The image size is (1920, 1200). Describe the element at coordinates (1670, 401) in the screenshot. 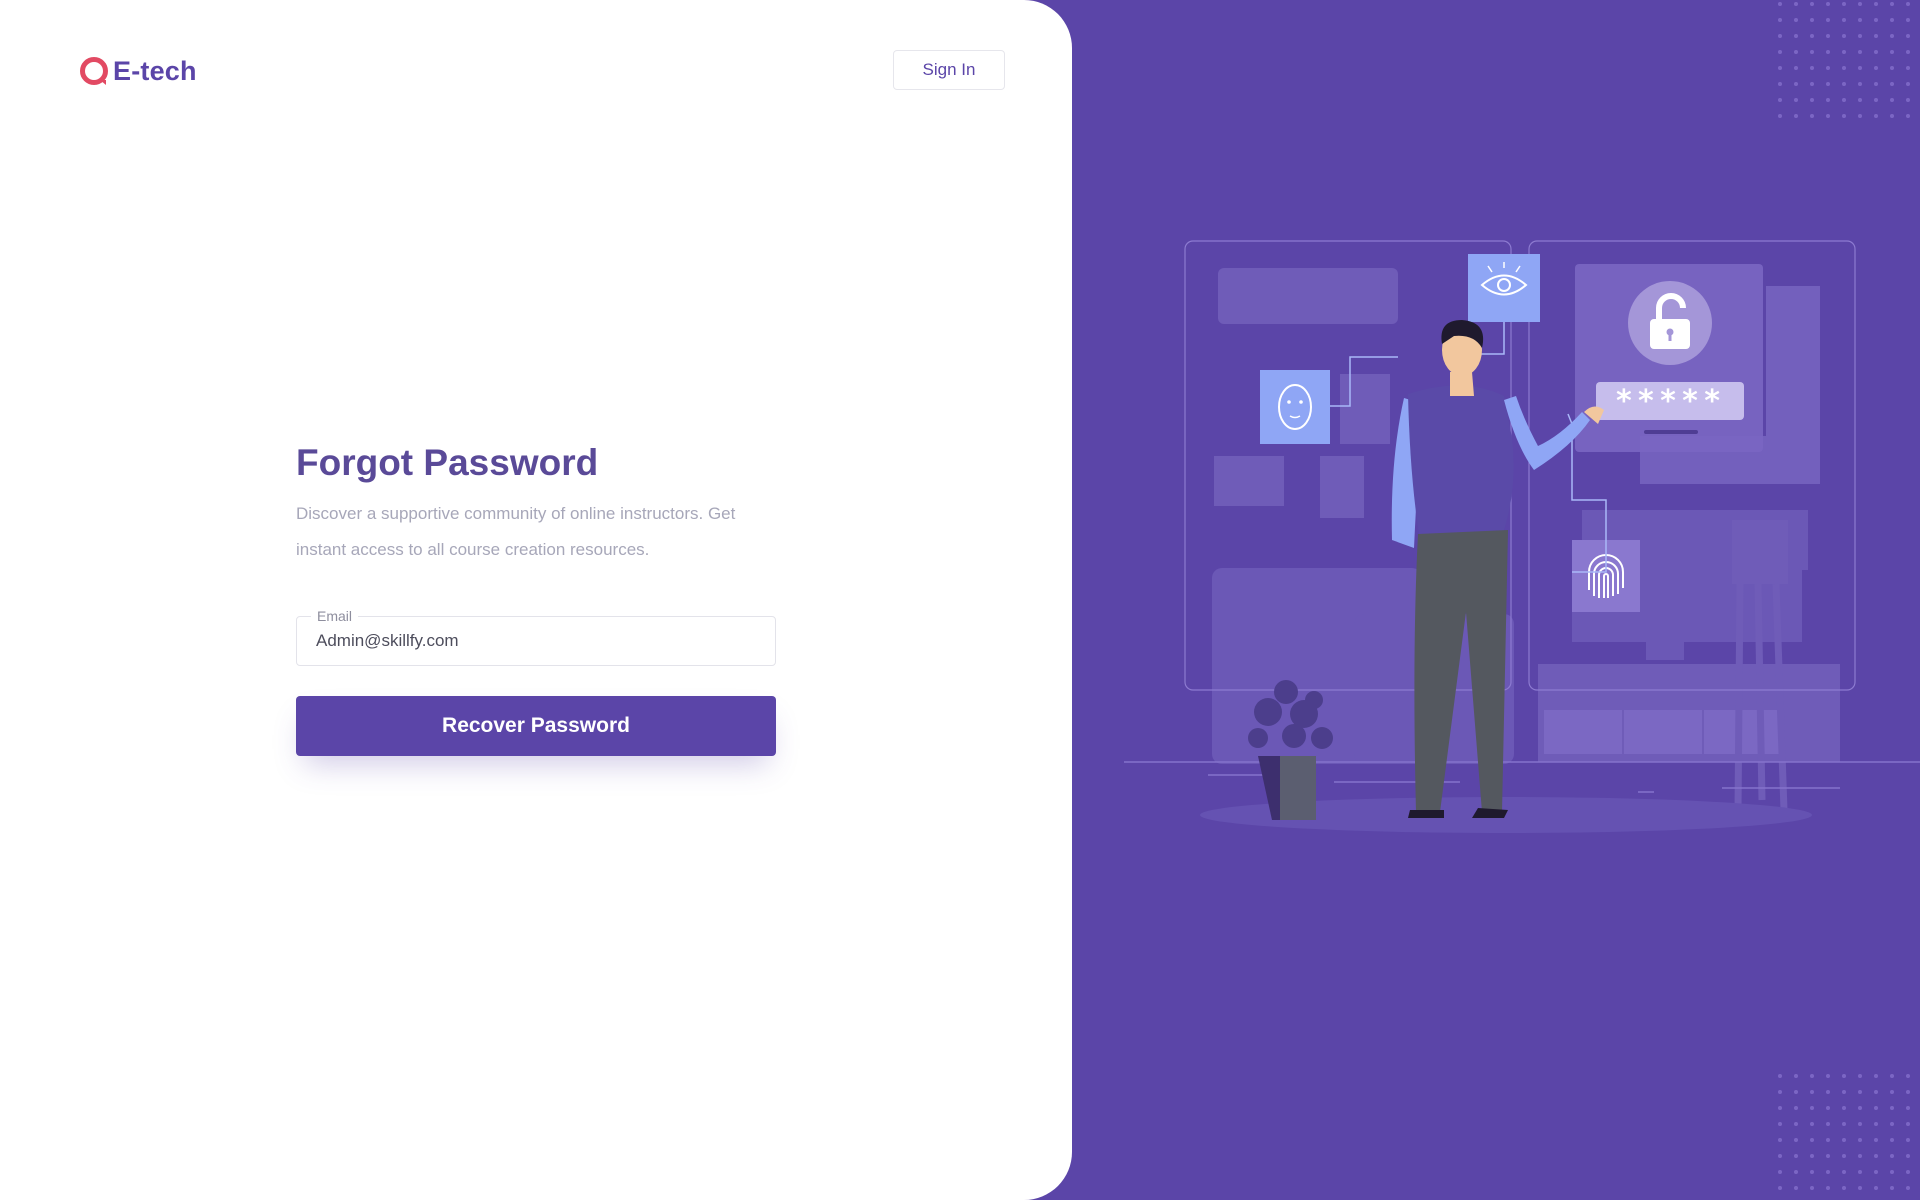

I see `password-mask: *****` at that location.